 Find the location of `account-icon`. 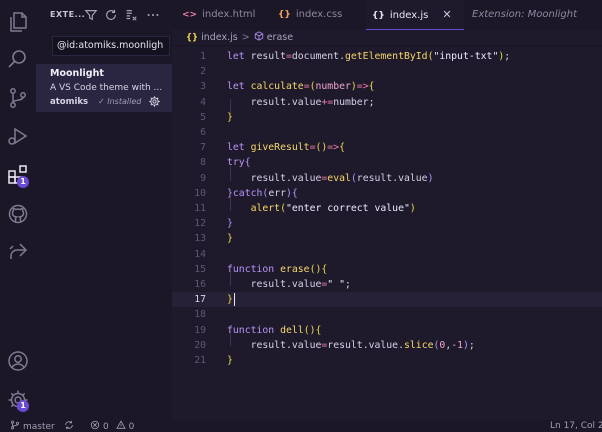

account-icon is located at coordinates (18, 361).